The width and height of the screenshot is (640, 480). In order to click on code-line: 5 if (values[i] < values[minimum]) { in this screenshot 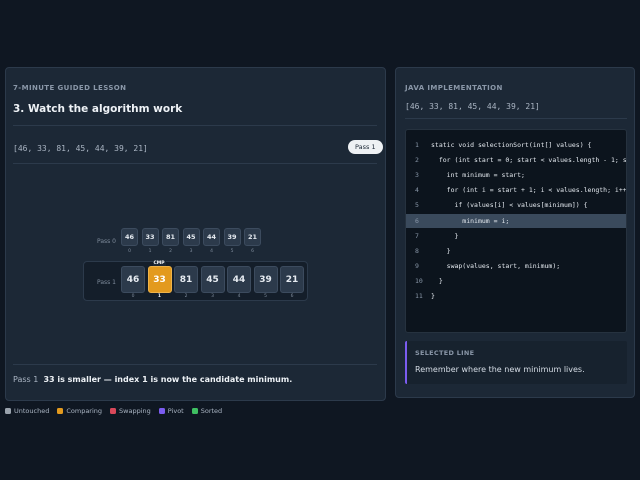, I will do `click(516, 205)`.